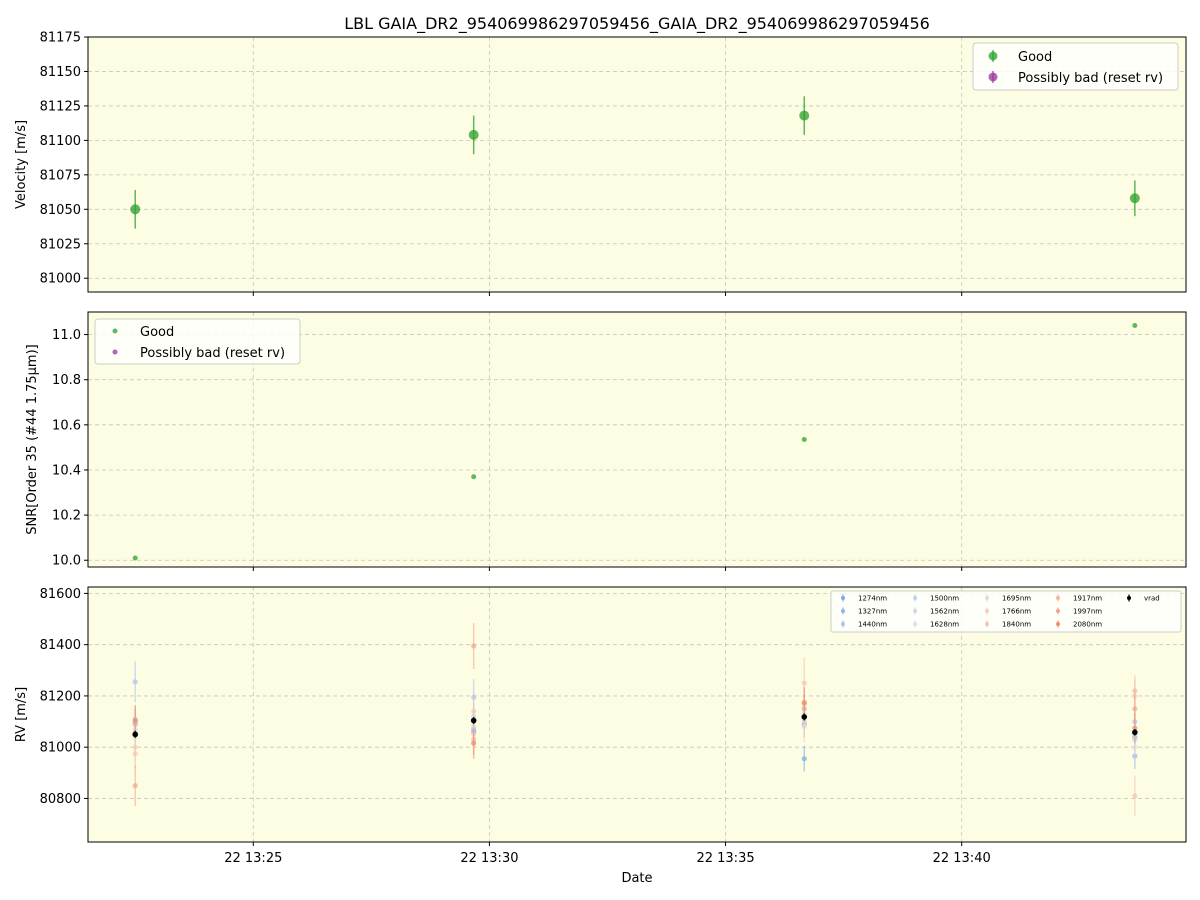 The image size is (1200, 900). What do you see at coordinates (66, 470) in the screenshot?
I see `y-tick-label: 10.4` at bounding box center [66, 470].